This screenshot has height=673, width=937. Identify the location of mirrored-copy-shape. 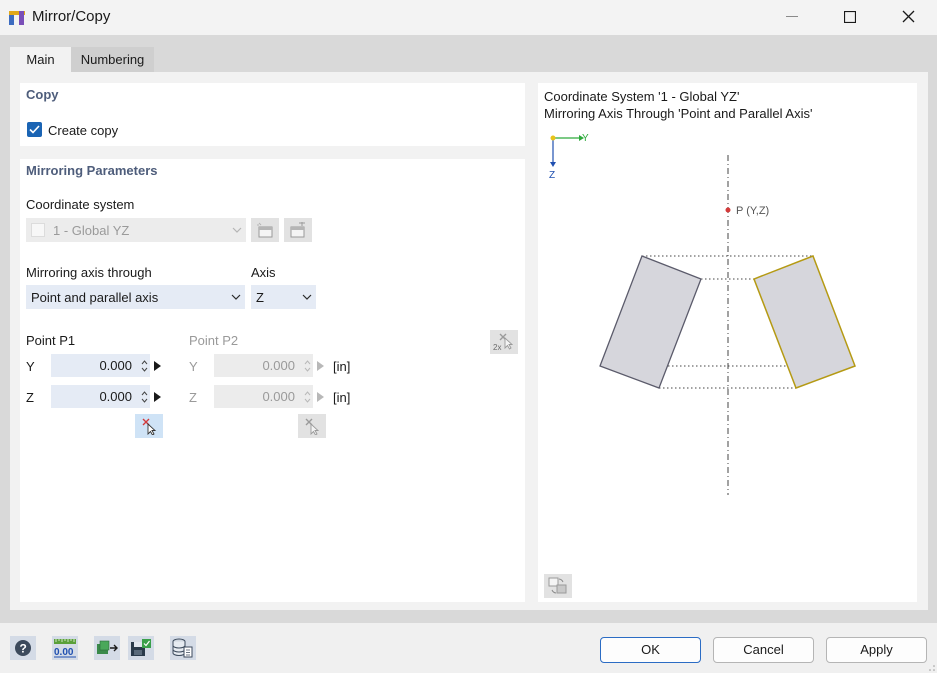
(804, 322).